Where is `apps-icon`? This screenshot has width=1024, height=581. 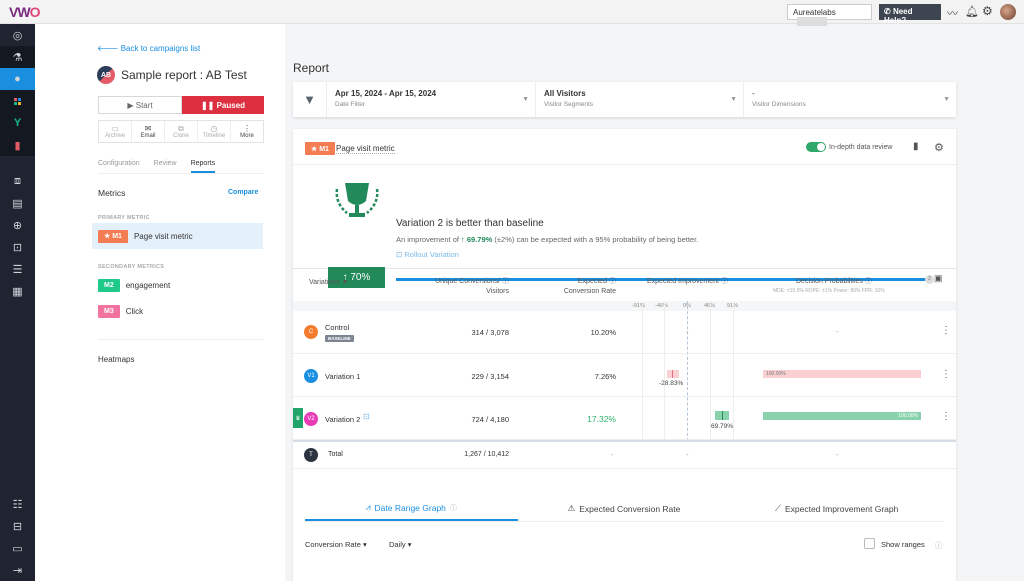
apps-icon is located at coordinates (17, 101).